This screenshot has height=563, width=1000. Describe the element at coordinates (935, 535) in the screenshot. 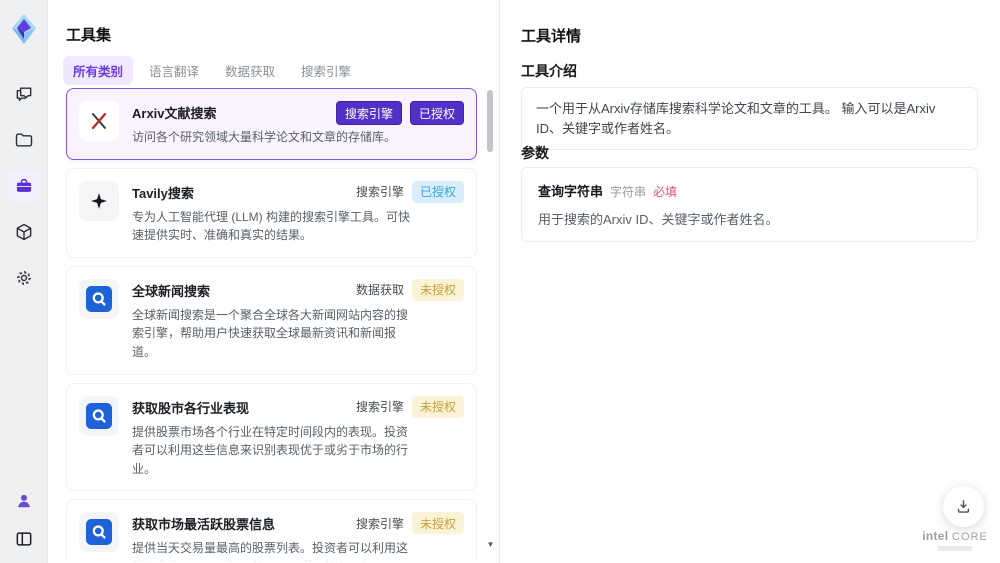

I see `watermark-brand: intel` at that location.